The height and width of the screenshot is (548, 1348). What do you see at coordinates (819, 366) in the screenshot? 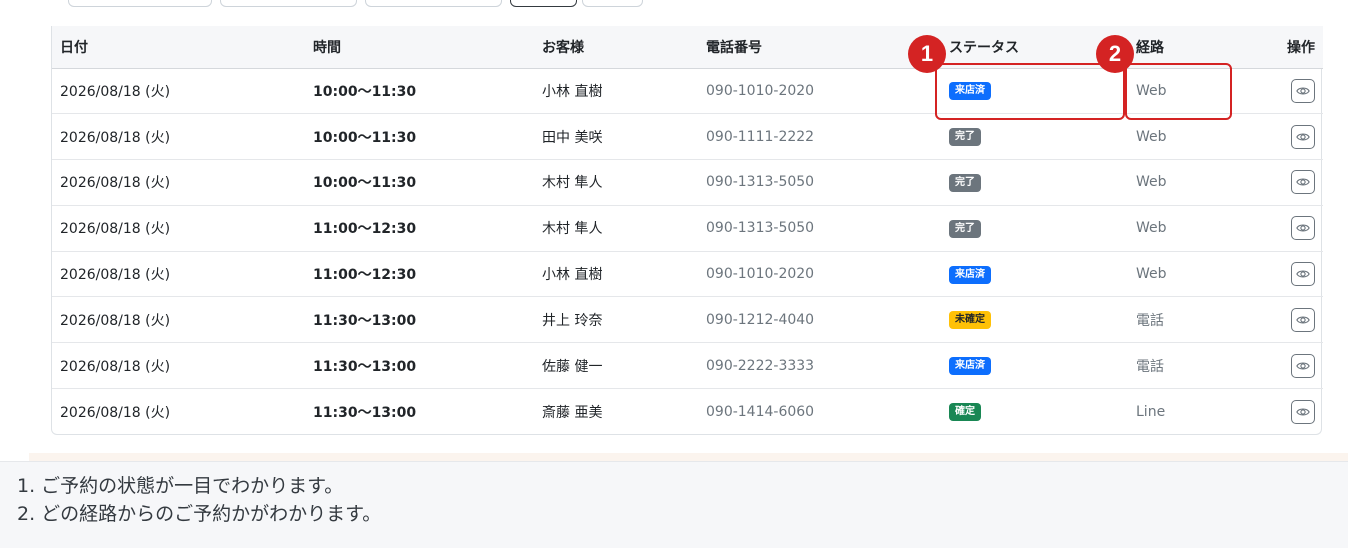
I see `cell-phone: 090-2222-3333` at bounding box center [819, 366].